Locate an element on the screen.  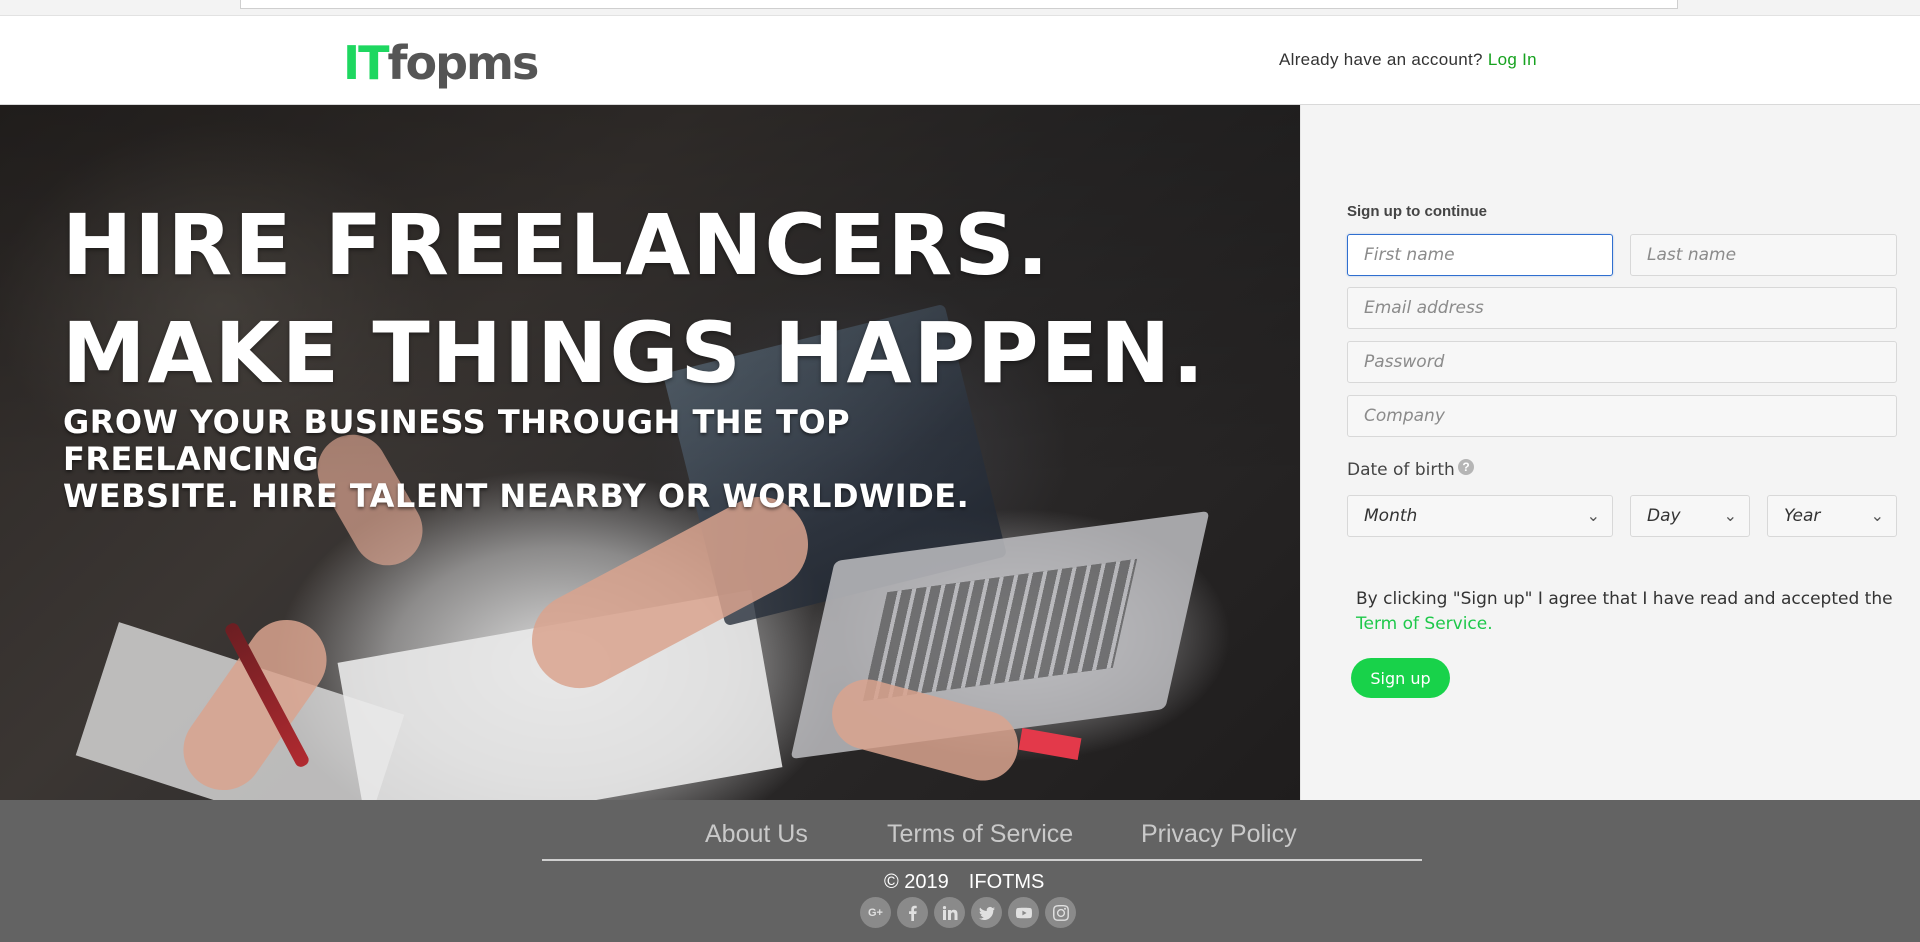
login-prompt-text: Already have an account? is located at coordinates (1381, 59).